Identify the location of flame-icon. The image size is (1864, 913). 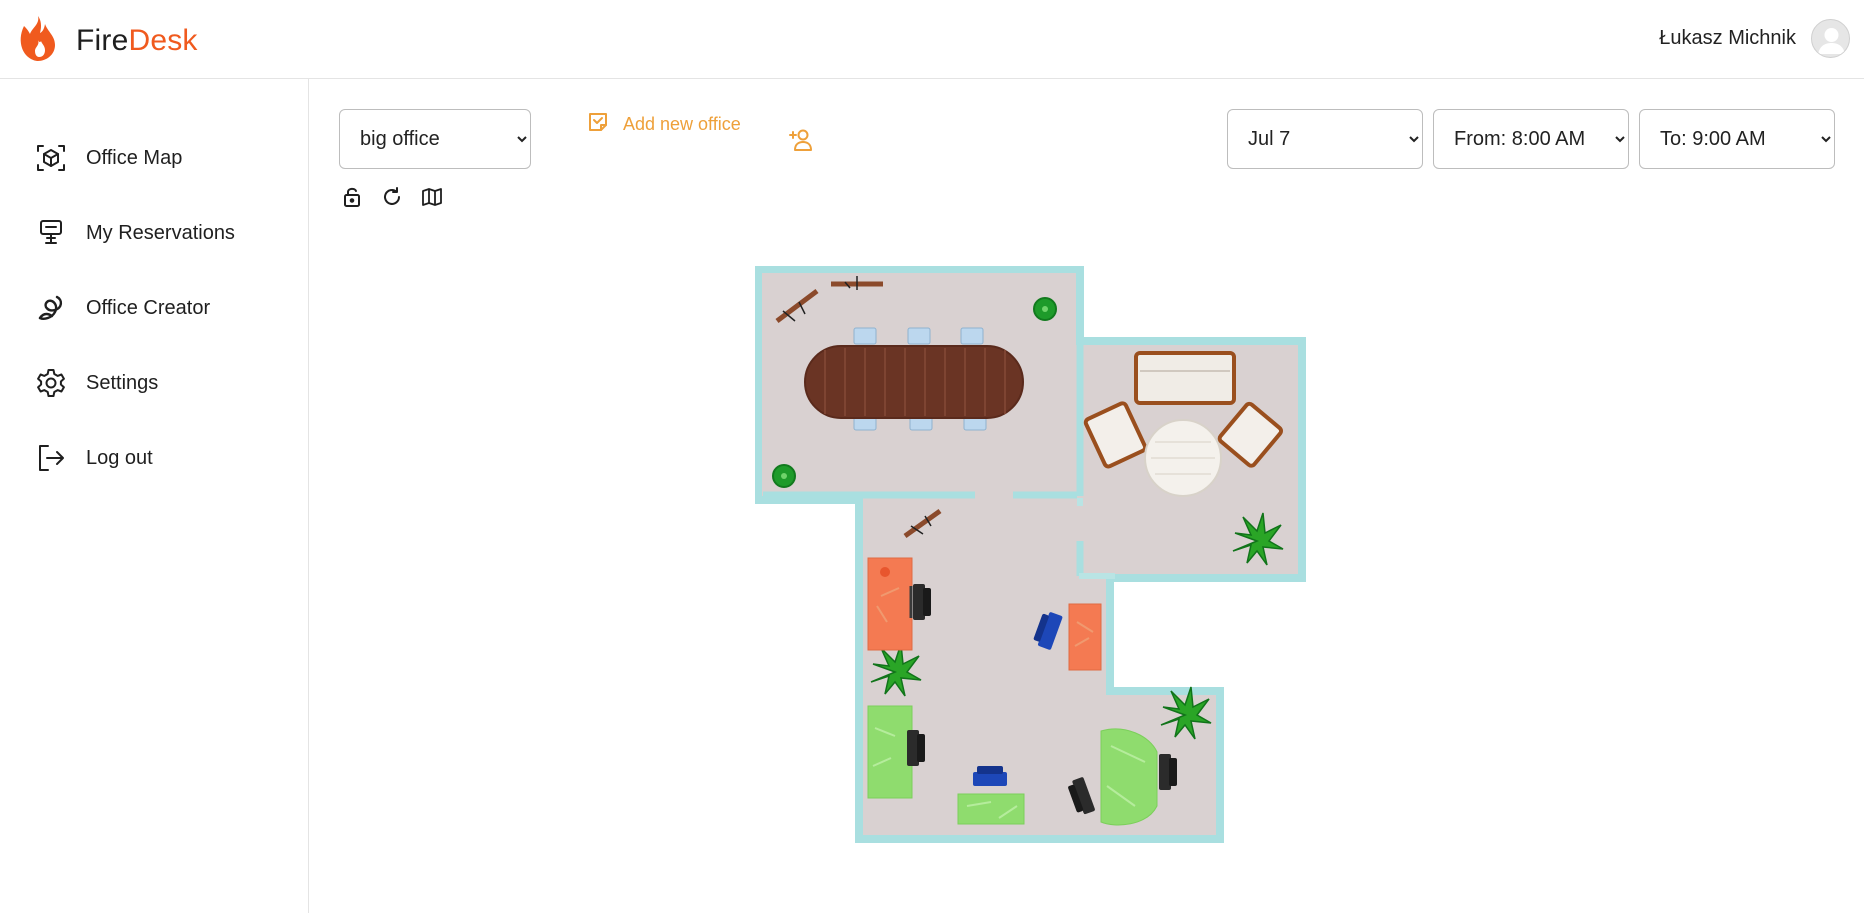
(38, 40).